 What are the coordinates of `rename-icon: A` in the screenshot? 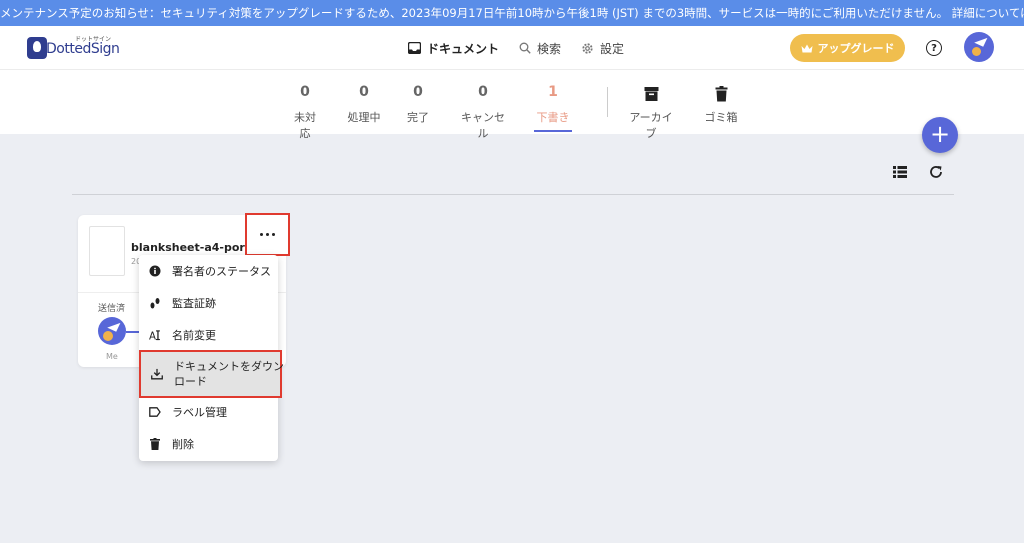 It's located at (155, 335).